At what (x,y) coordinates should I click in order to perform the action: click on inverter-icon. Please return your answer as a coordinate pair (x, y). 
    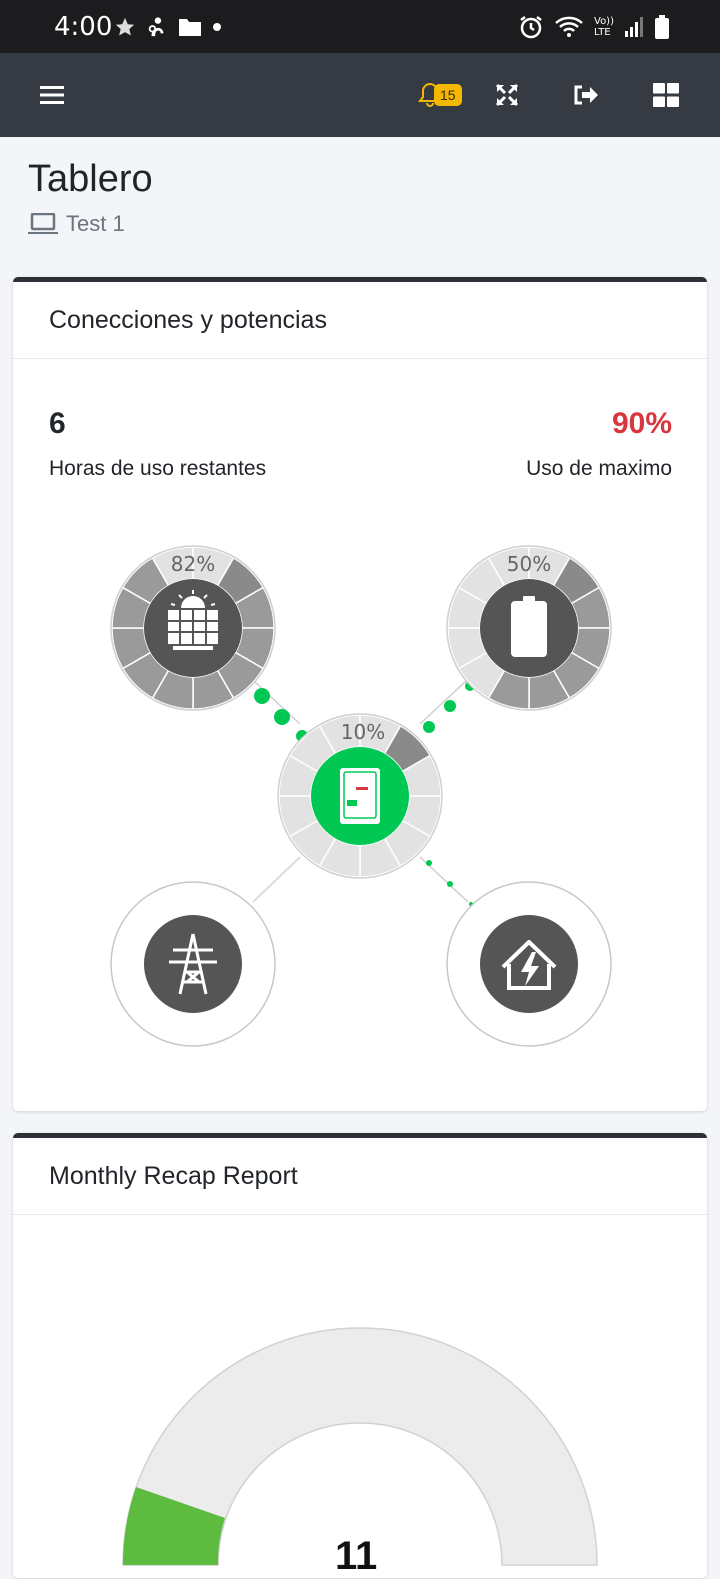
    Looking at the image, I should click on (360, 796).